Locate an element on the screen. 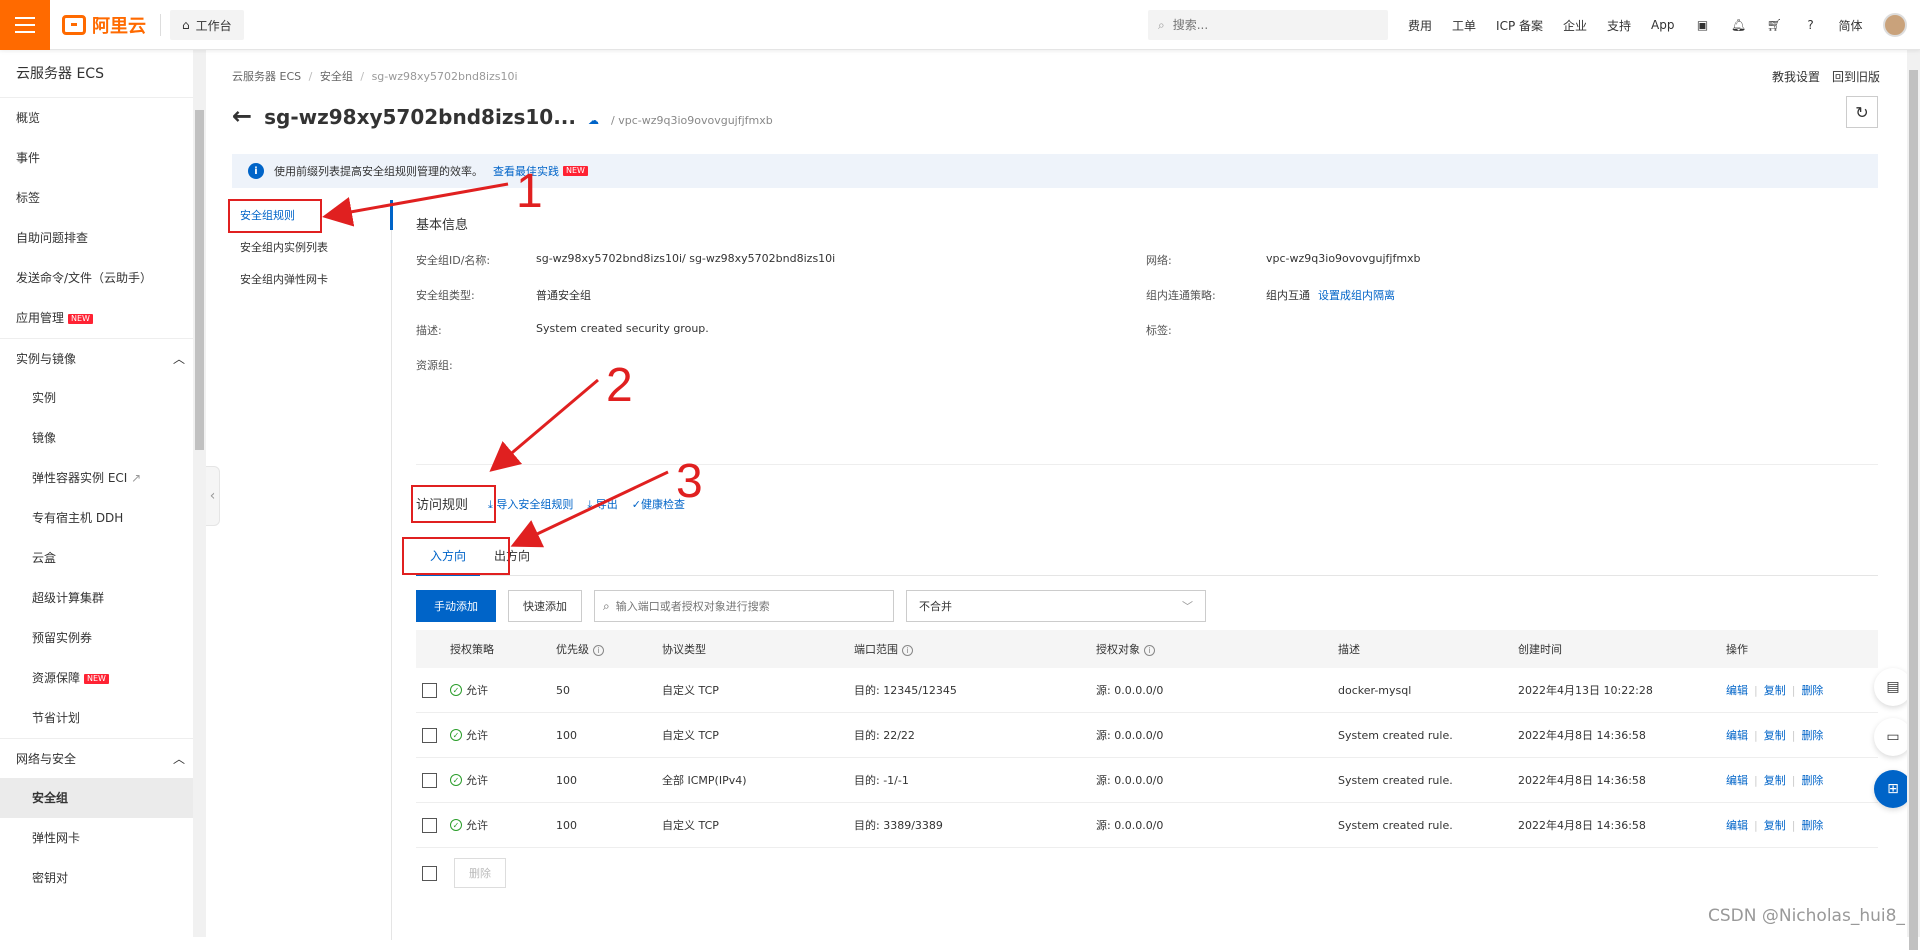 The height and width of the screenshot is (950, 1920). nav-icp: ICP 备案 is located at coordinates (1519, 25).